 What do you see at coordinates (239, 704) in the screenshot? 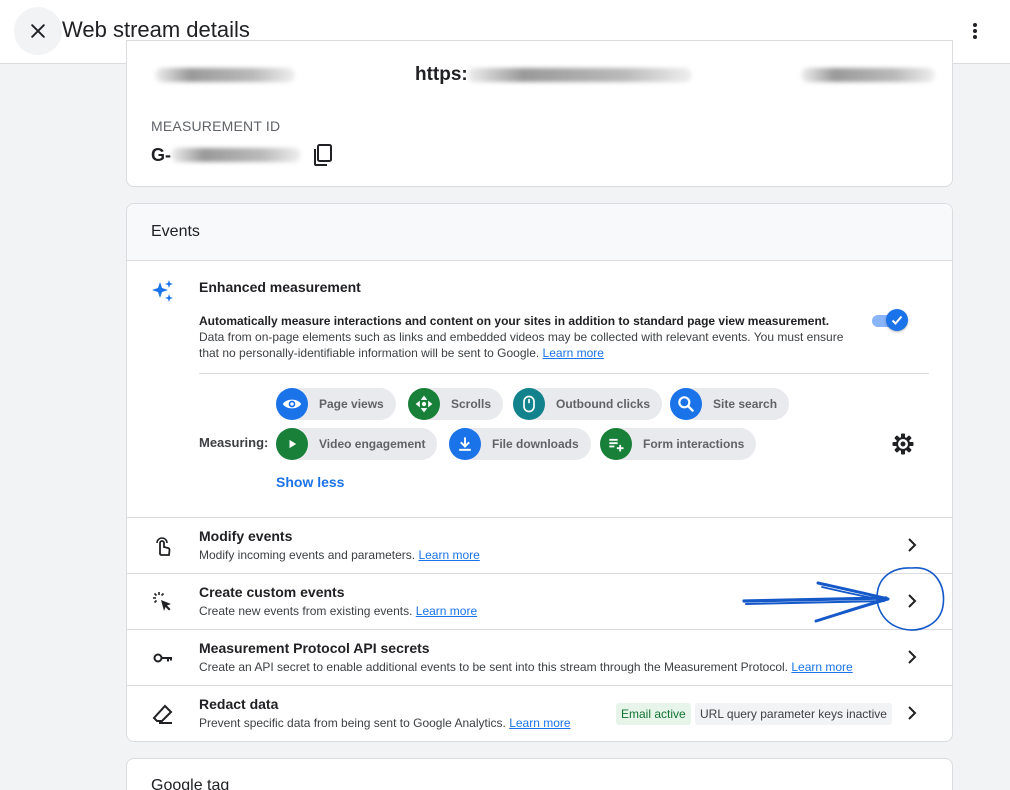
I see `row-title: Redact data` at bounding box center [239, 704].